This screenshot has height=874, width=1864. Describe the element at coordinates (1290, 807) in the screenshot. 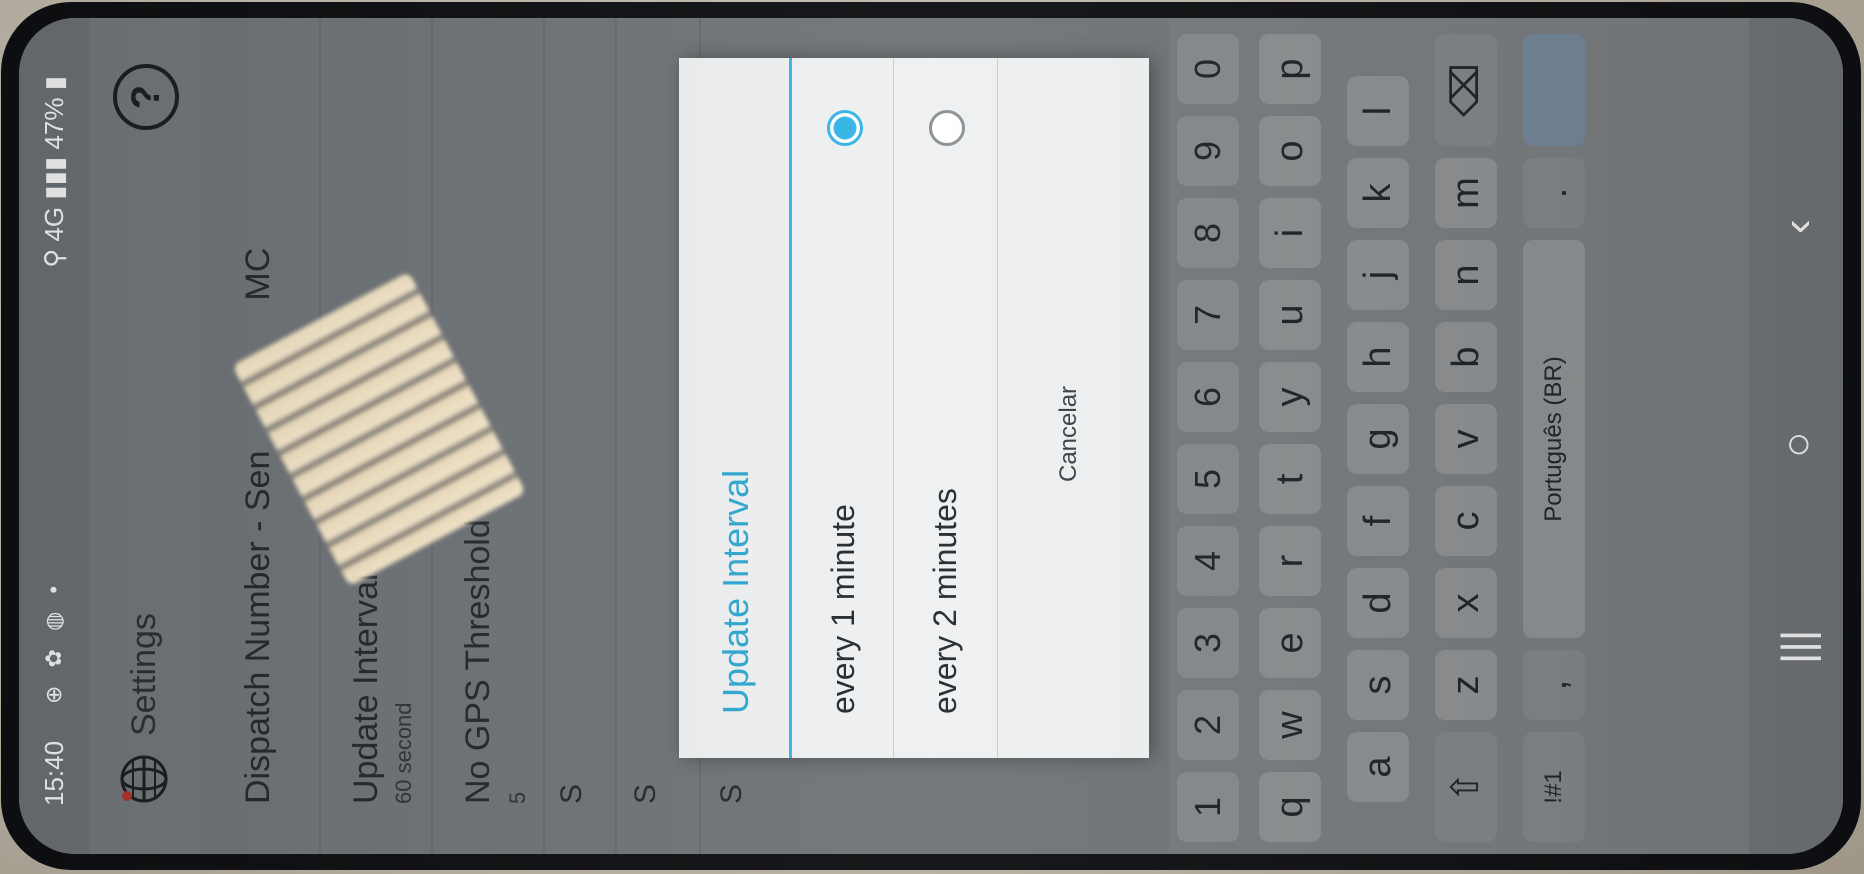

I see `key-q: q` at that location.